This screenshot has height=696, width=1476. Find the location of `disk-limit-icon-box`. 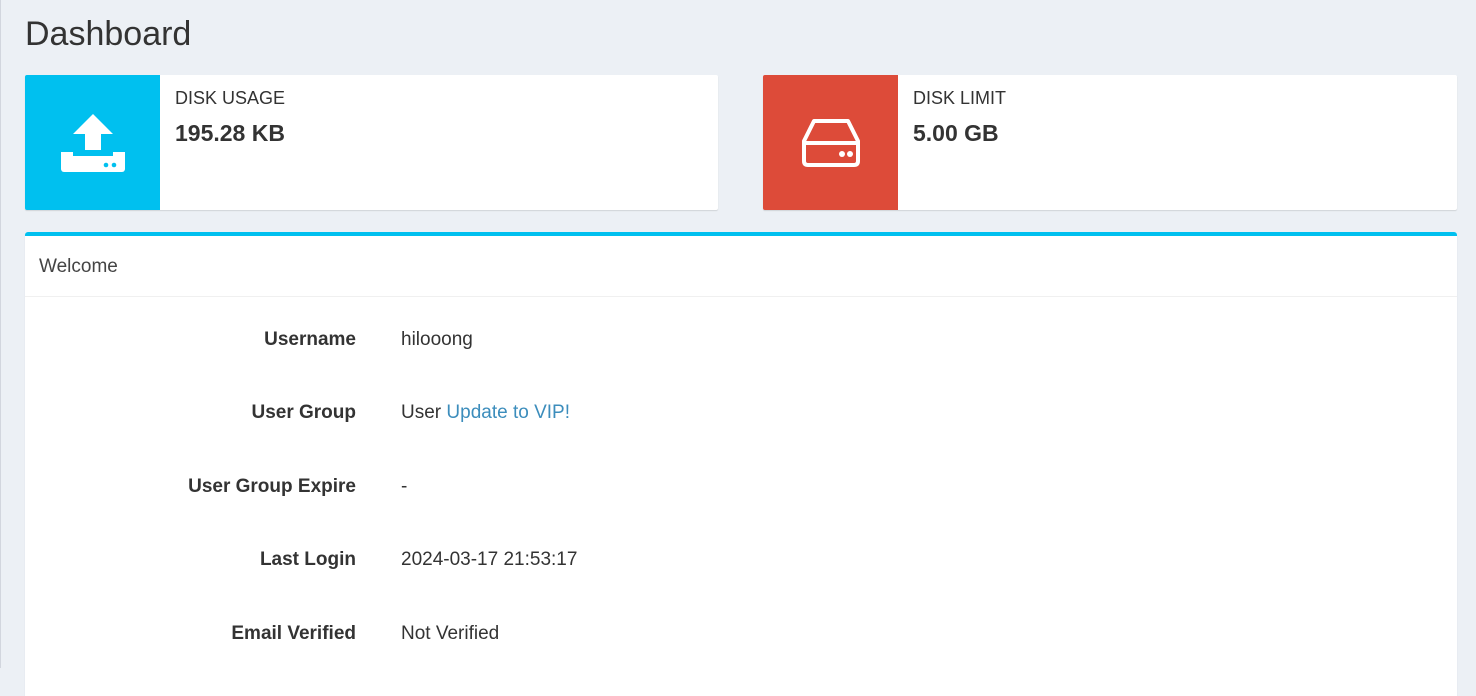

disk-limit-icon-box is located at coordinates (830, 142).